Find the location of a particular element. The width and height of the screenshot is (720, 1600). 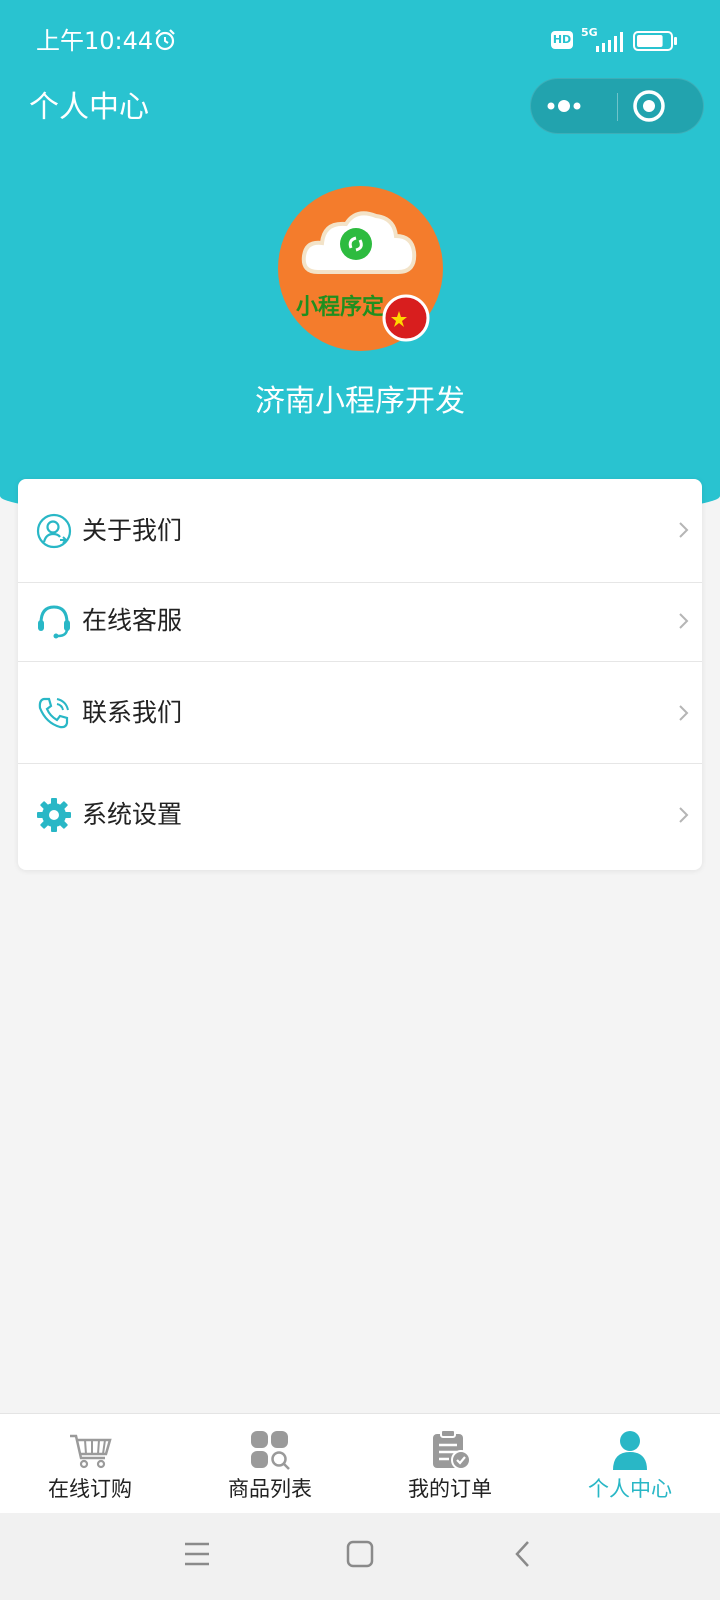

menu-lines-icon is located at coordinates (197, 1554).